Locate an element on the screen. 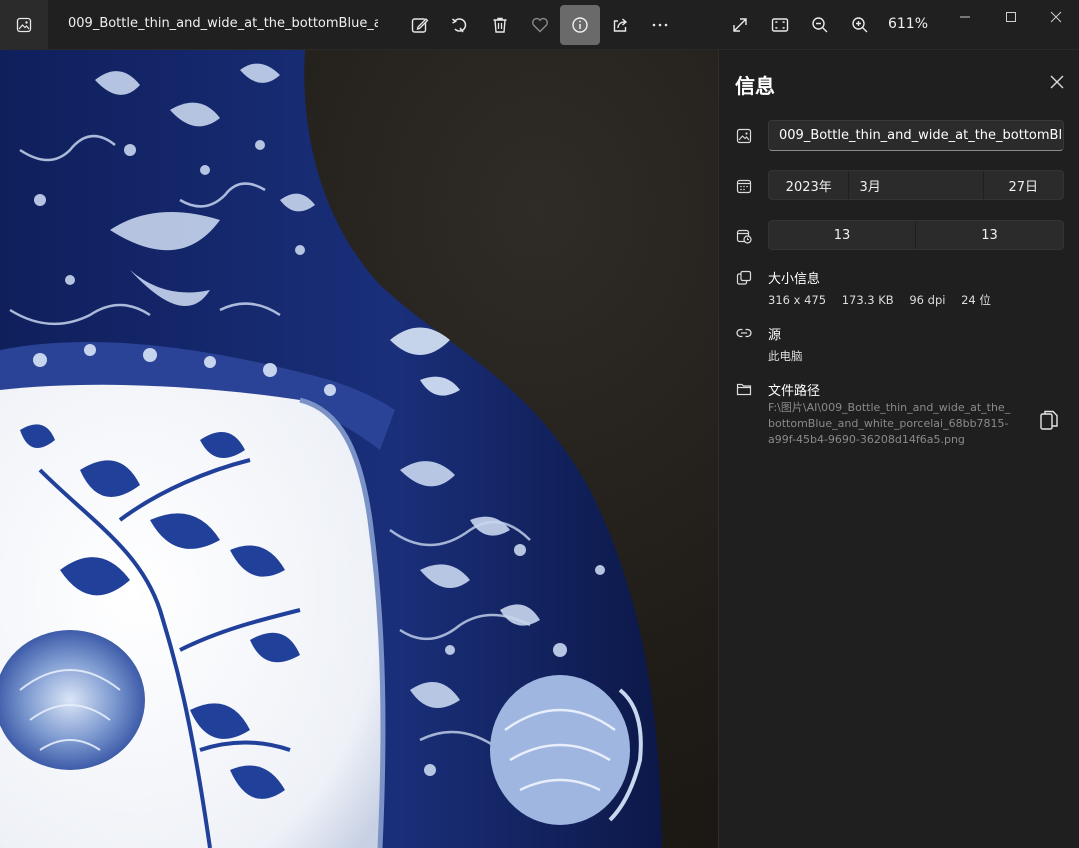 The image size is (1079, 848). zoom-in-icon is located at coordinates (860, 25).